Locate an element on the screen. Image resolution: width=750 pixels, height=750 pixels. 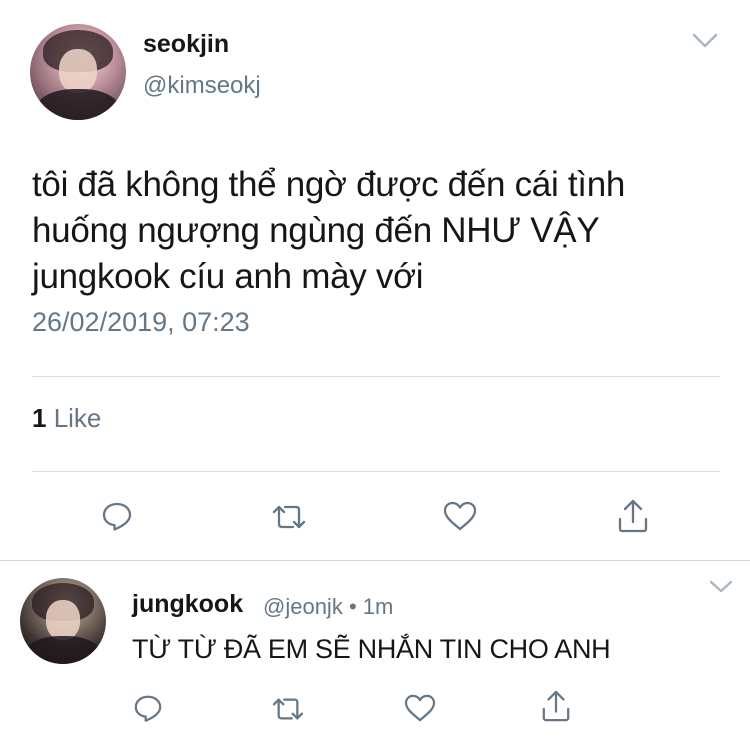
like-count-row: 1 Like is located at coordinates (66, 418).